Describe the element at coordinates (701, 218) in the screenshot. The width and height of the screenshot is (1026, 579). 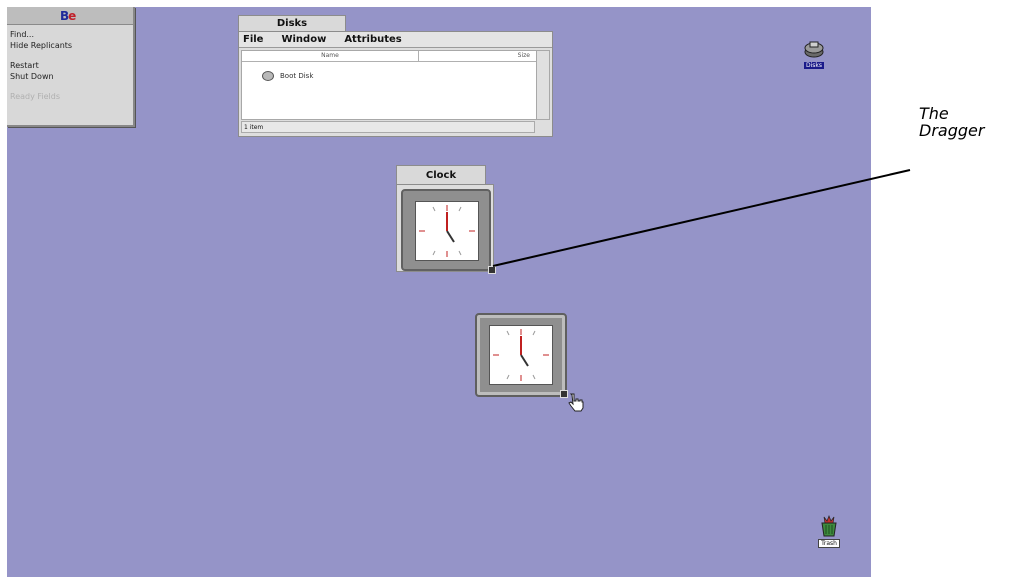
I see `callout-leader-line` at that location.